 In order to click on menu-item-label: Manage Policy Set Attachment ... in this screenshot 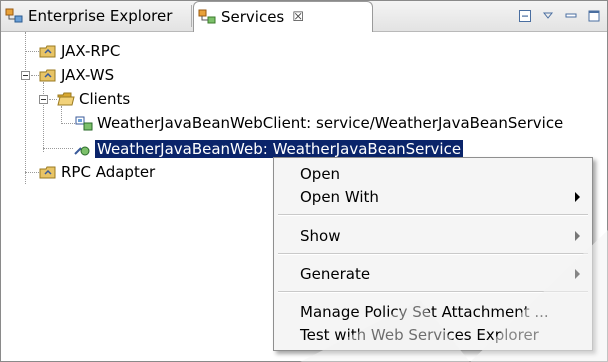, I will do `click(424, 312)`.